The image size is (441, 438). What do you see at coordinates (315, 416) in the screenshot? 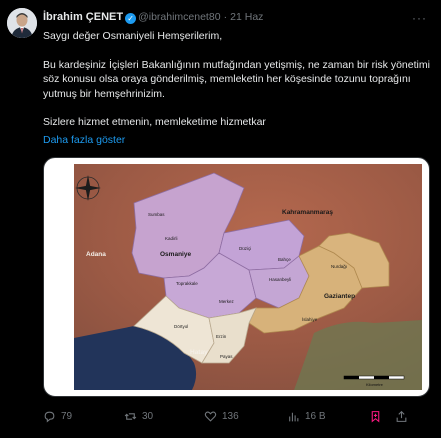
I see `views-count: 16 B` at bounding box center [315, 416].